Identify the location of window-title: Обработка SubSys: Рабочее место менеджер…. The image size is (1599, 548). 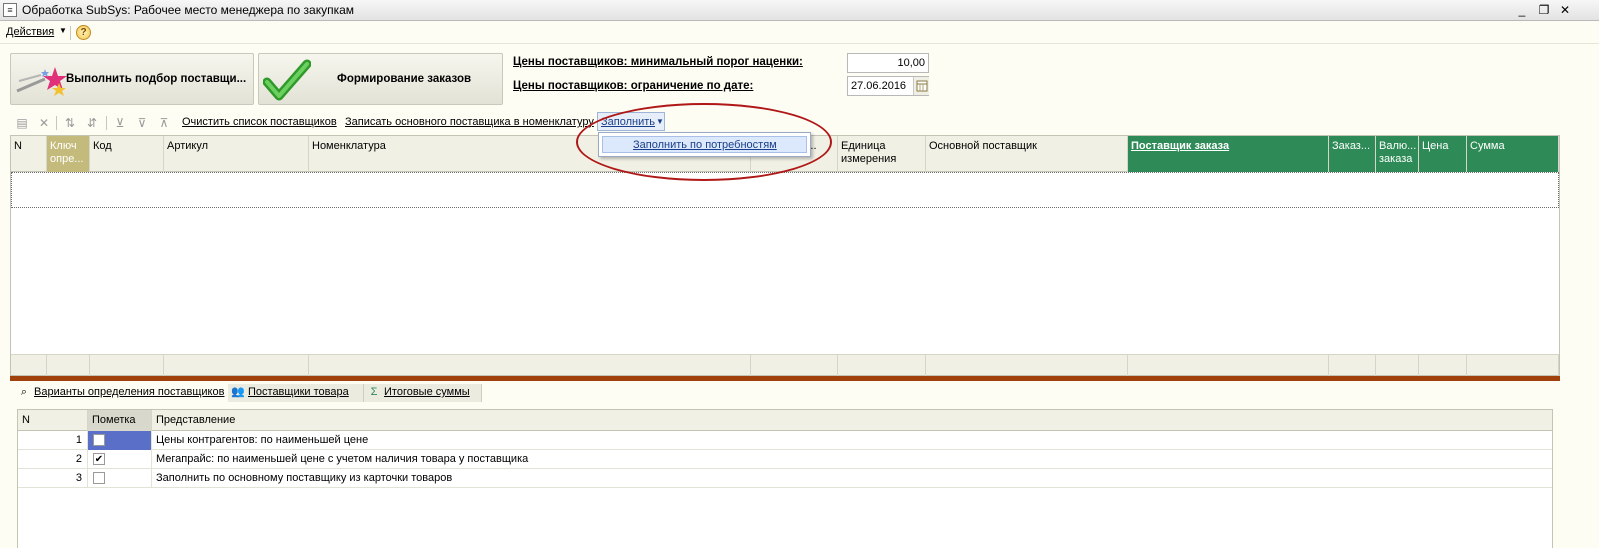
(188, 10).